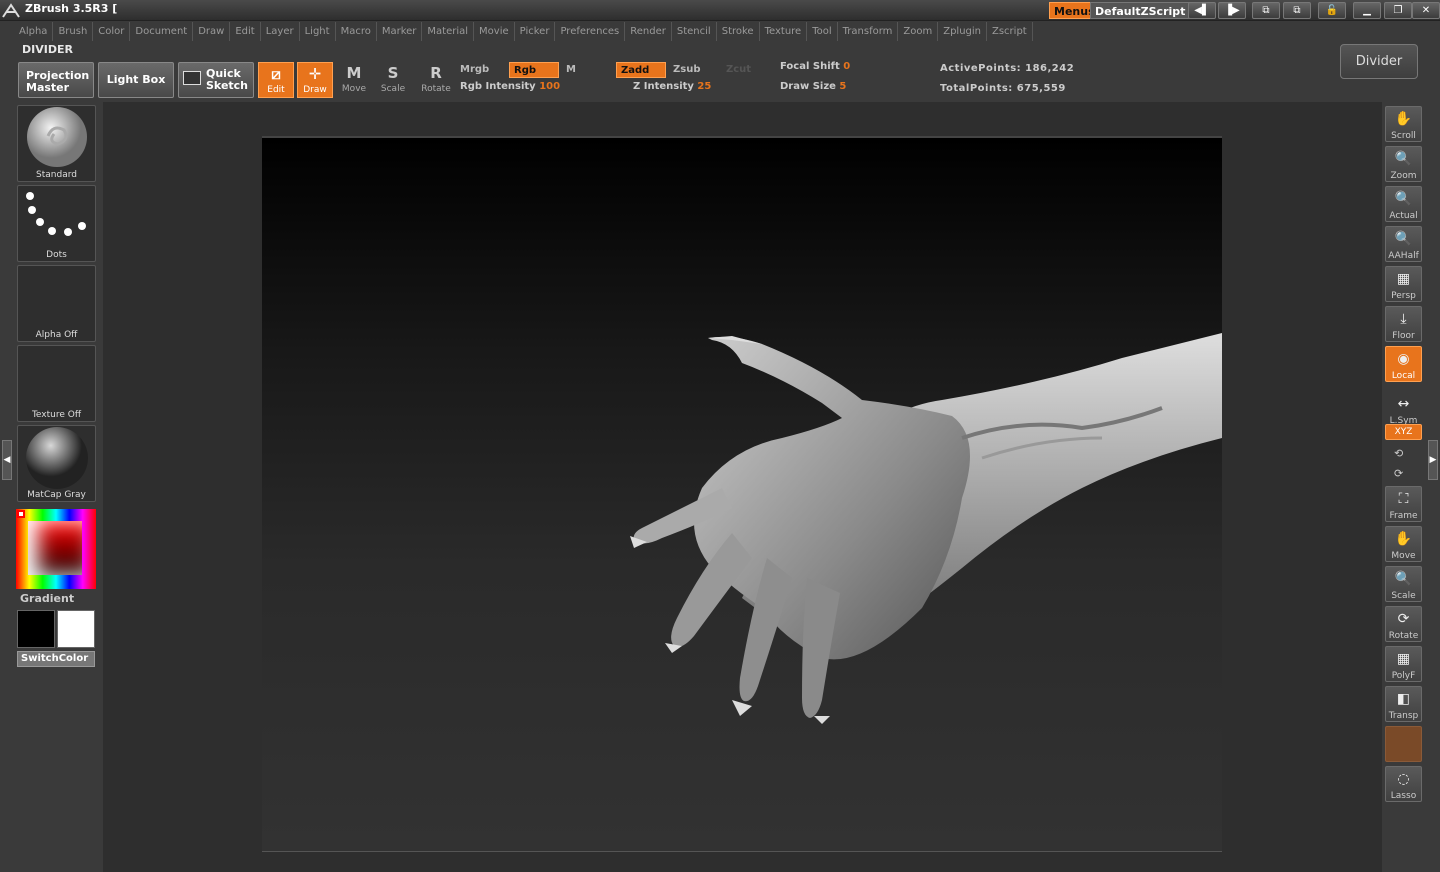 Image resolution: width=1440 pixels, height=872 pixels. What do you see at coordinates (21, 514) in the screenshot?
I see `color-marker` at bounding box center [21, 514].